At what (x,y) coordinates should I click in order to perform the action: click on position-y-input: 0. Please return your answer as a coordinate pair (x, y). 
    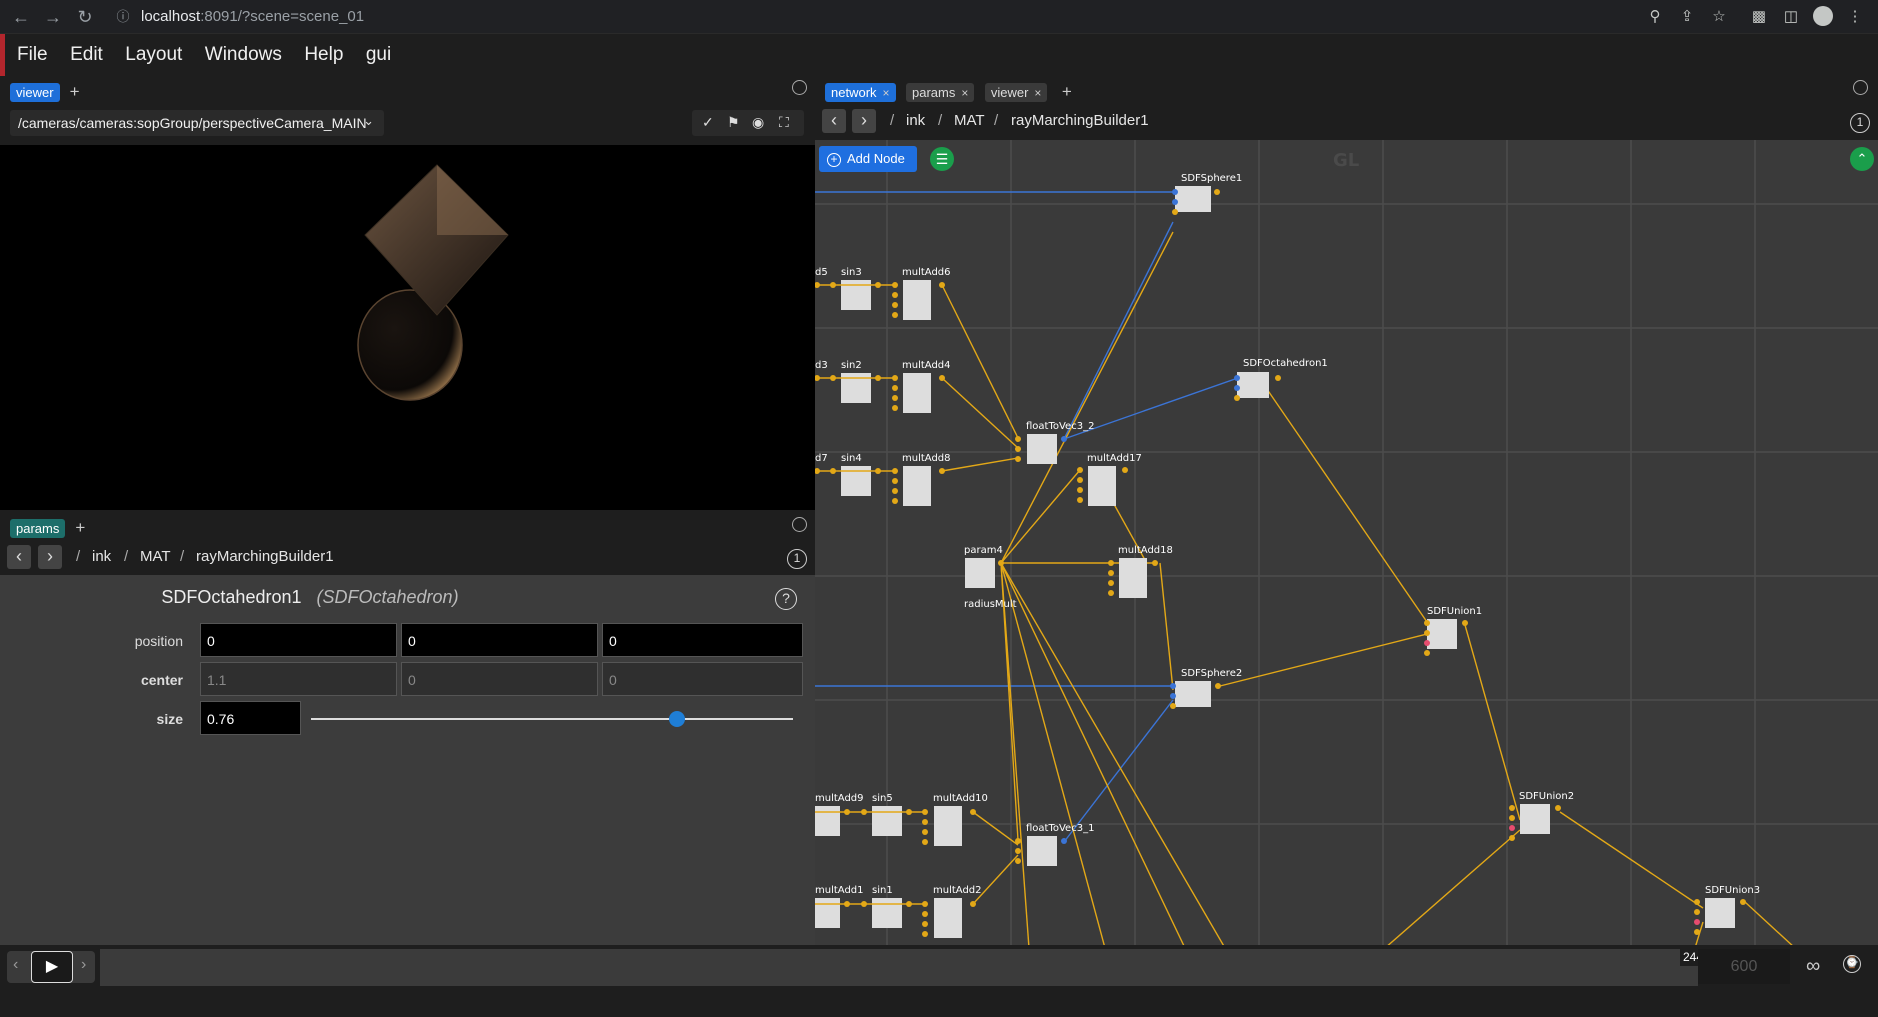
    Looking at the image, I should click on (499, 640).